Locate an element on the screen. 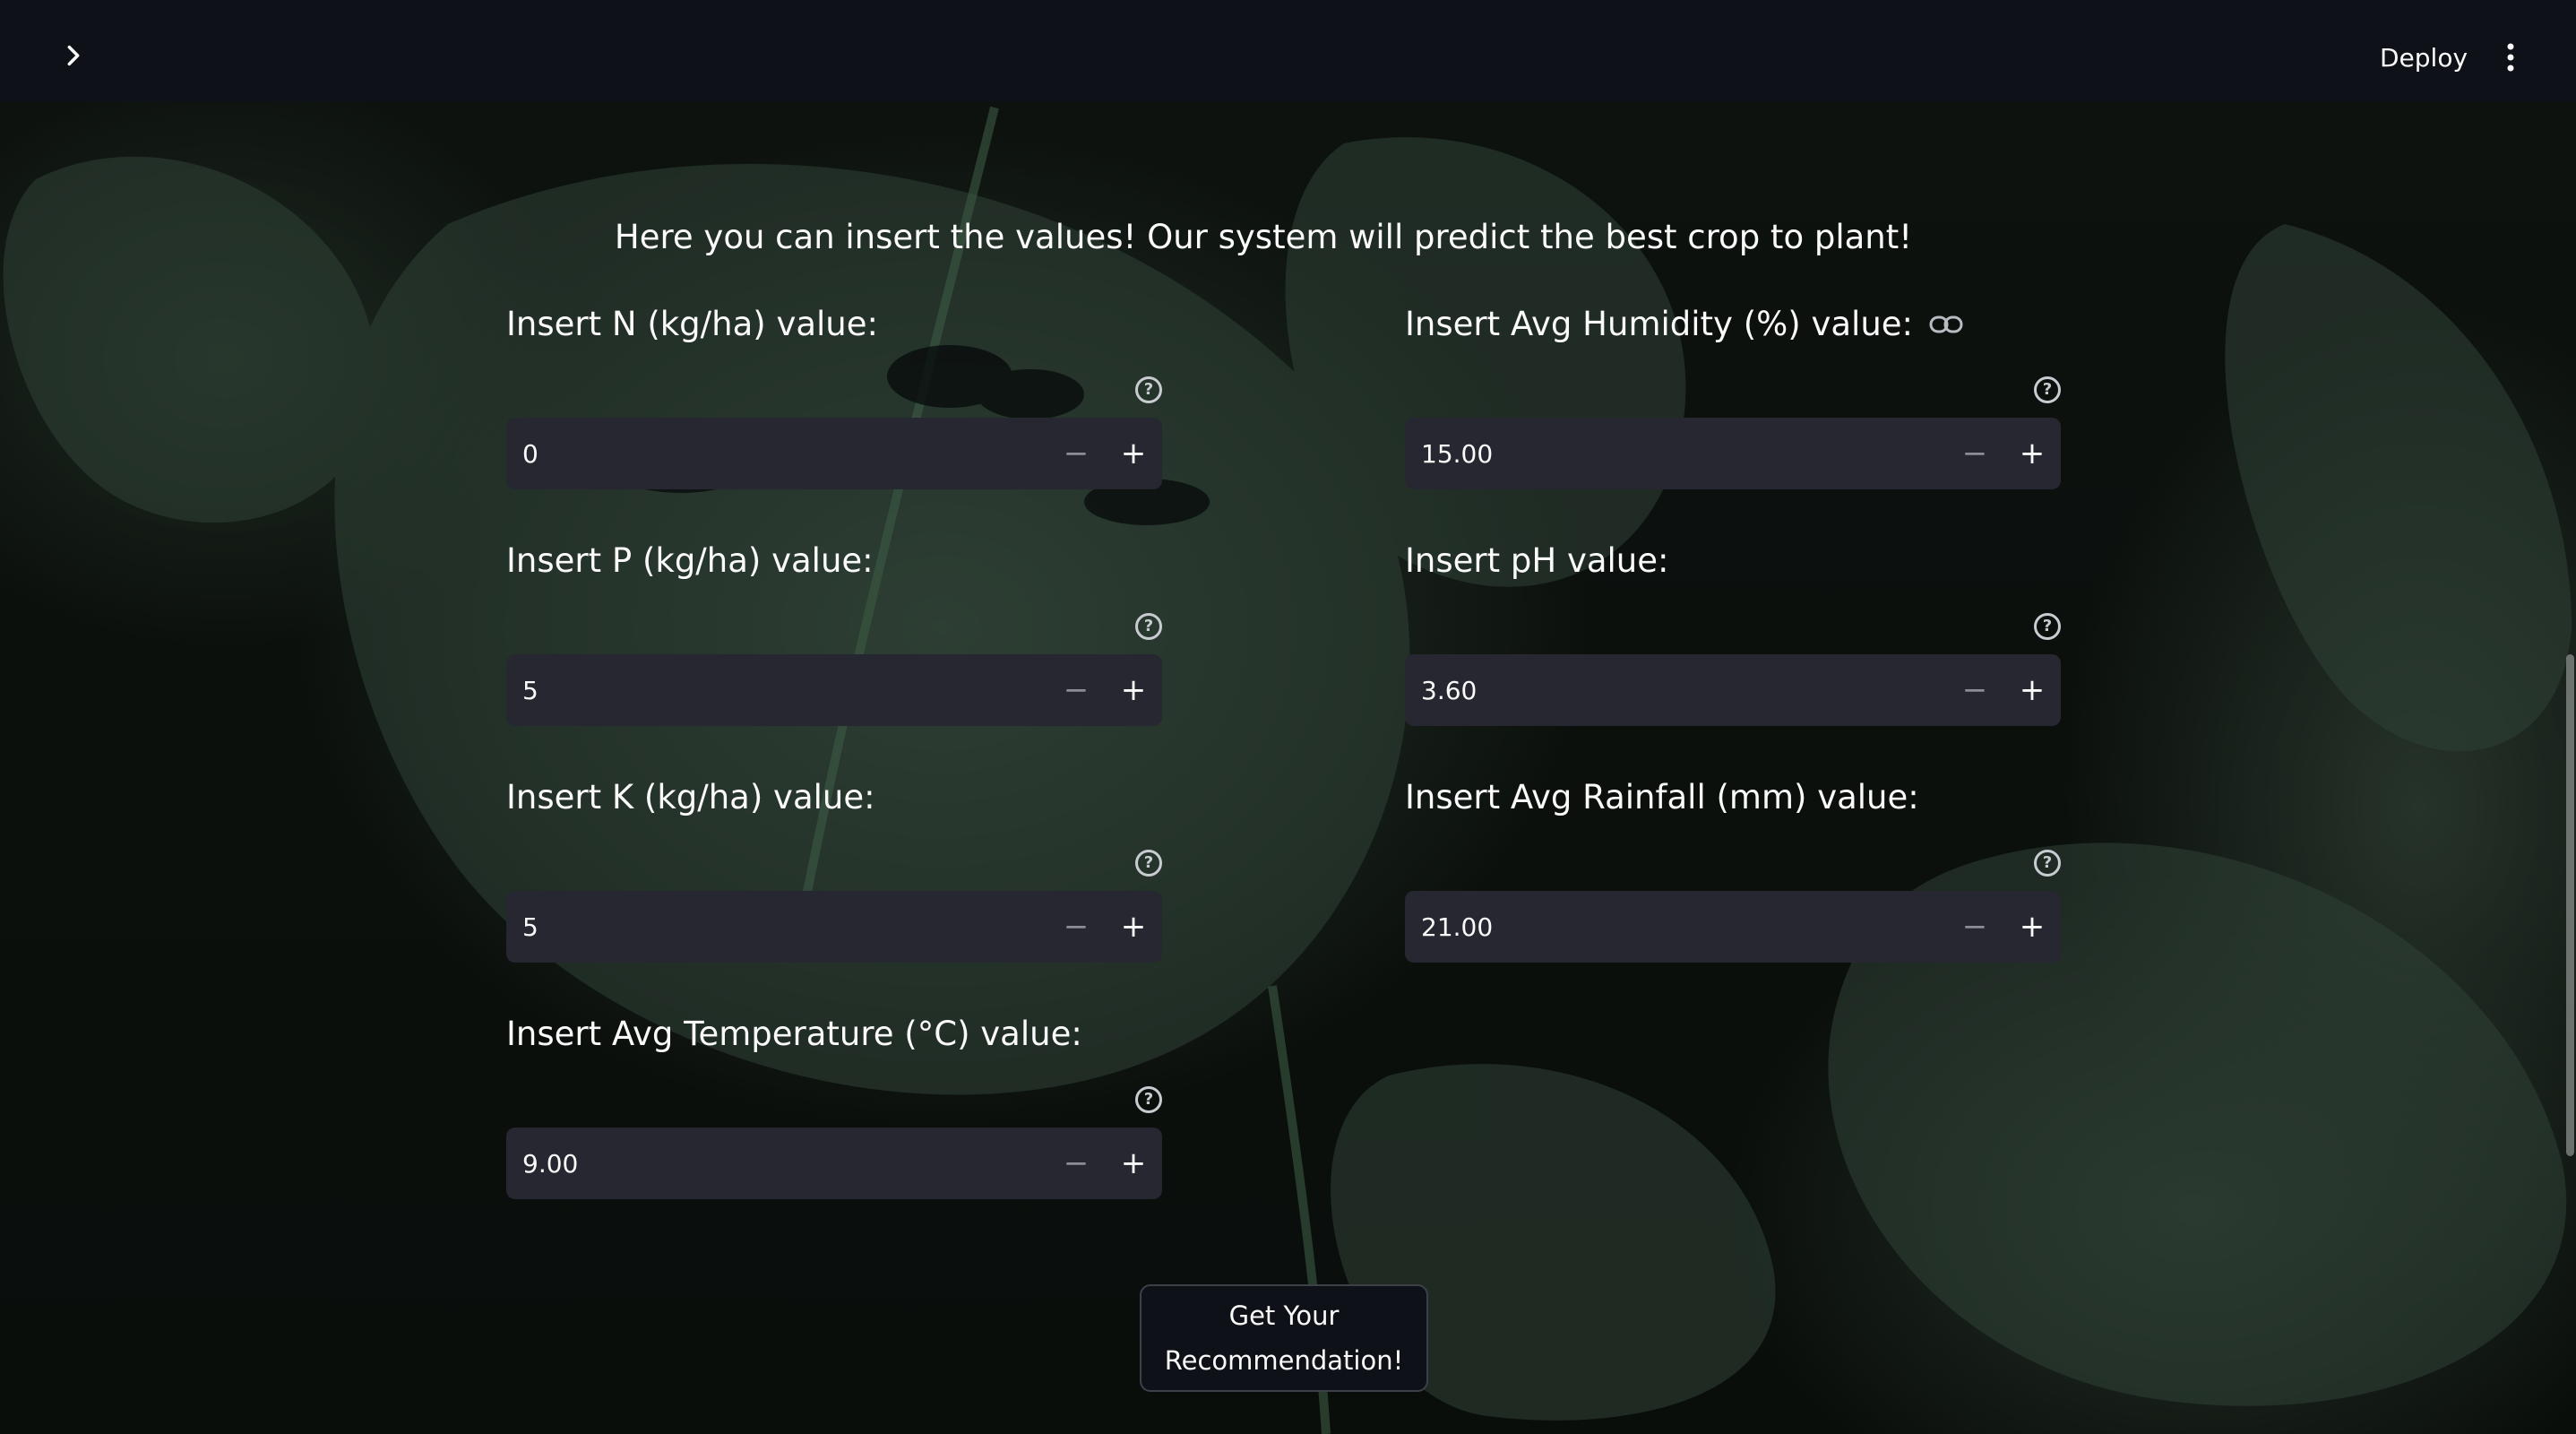  field-label: Insert Avg Temperature (°C) value: is located at coordinates (794, 1034).